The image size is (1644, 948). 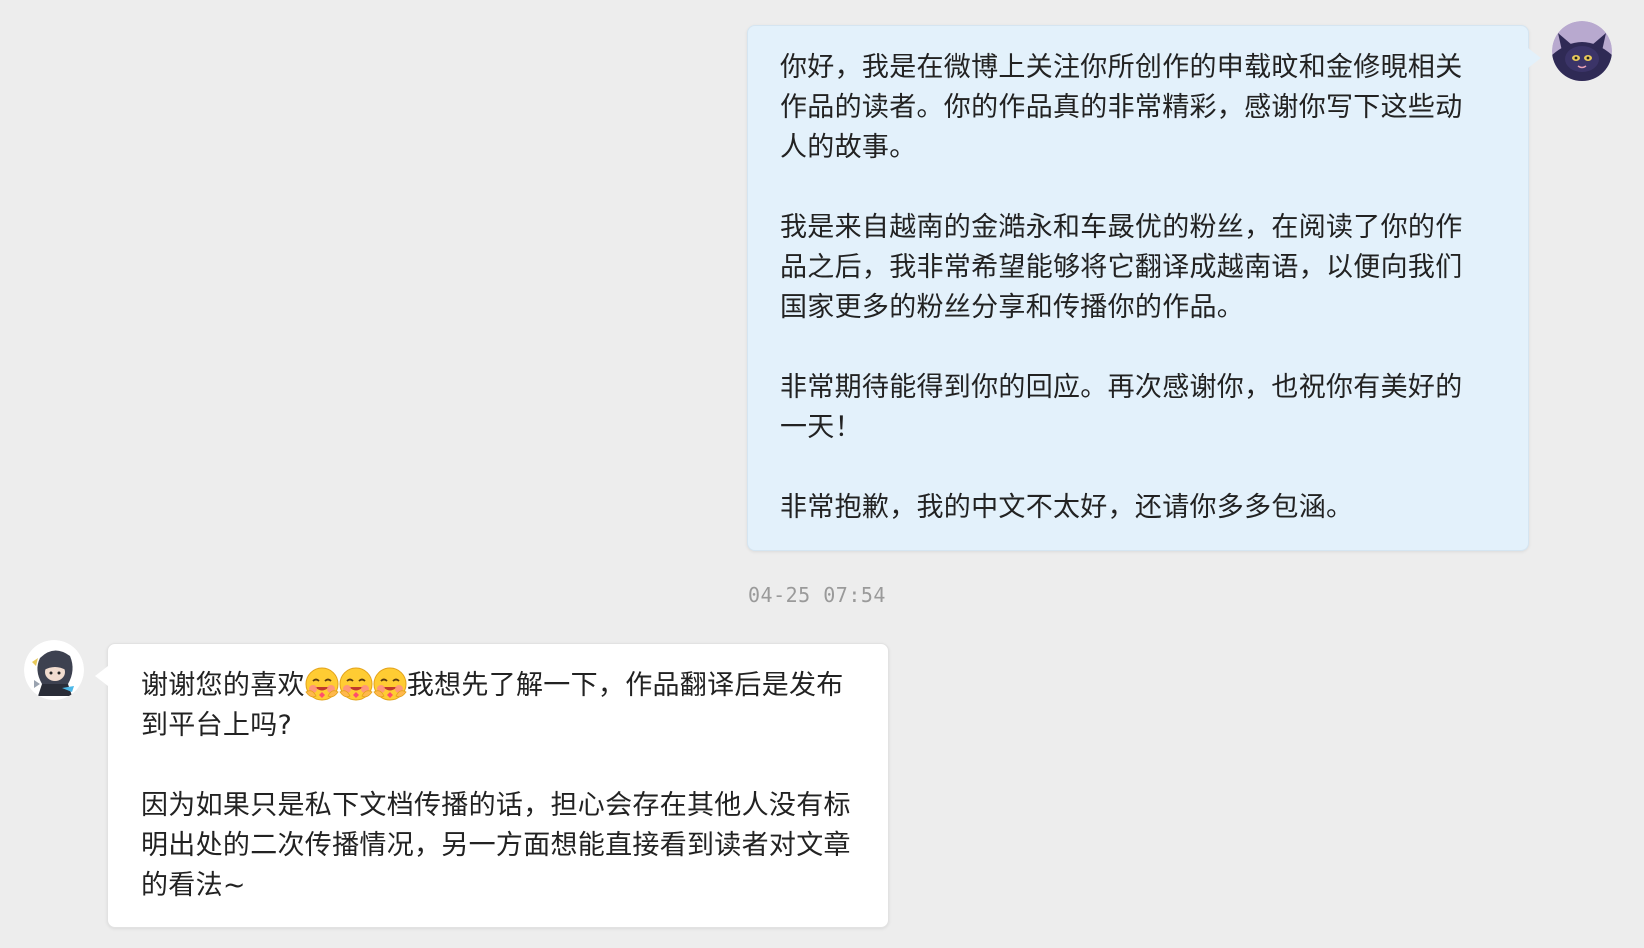 What do you see at coordinates (1067, 507) in the screenshot?
I see `message-paragraph: 非常抱歉，我的中文不太好，还请你多多包涵。` at bounding box center [1067, 507].